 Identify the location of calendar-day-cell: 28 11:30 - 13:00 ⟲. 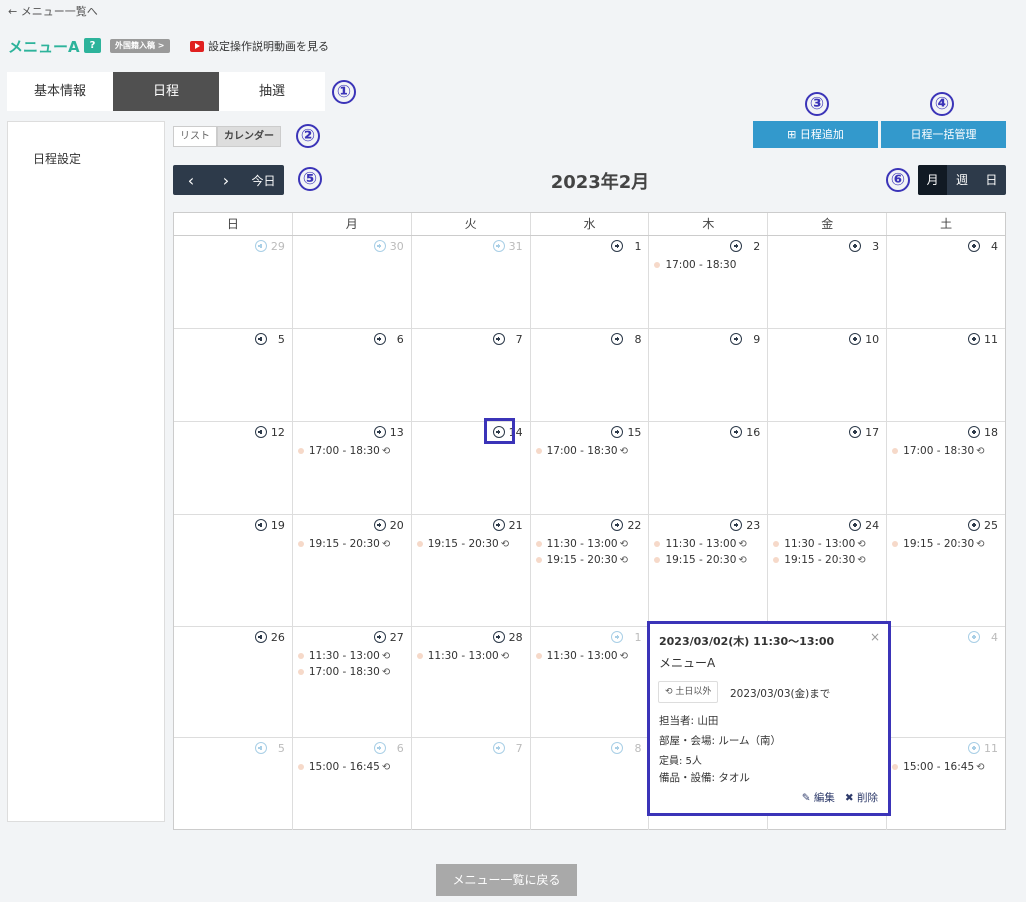
(471, 682).